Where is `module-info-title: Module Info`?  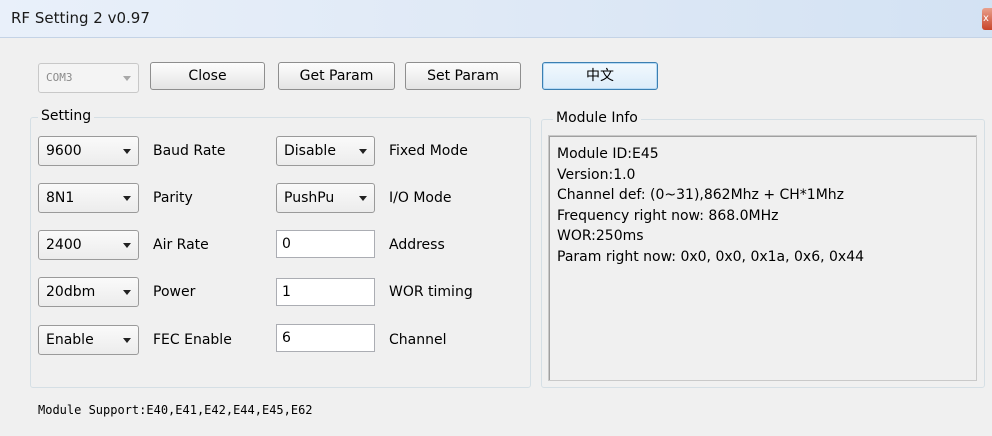
module-info-title: Module Info is located at coordinates (597, 118).